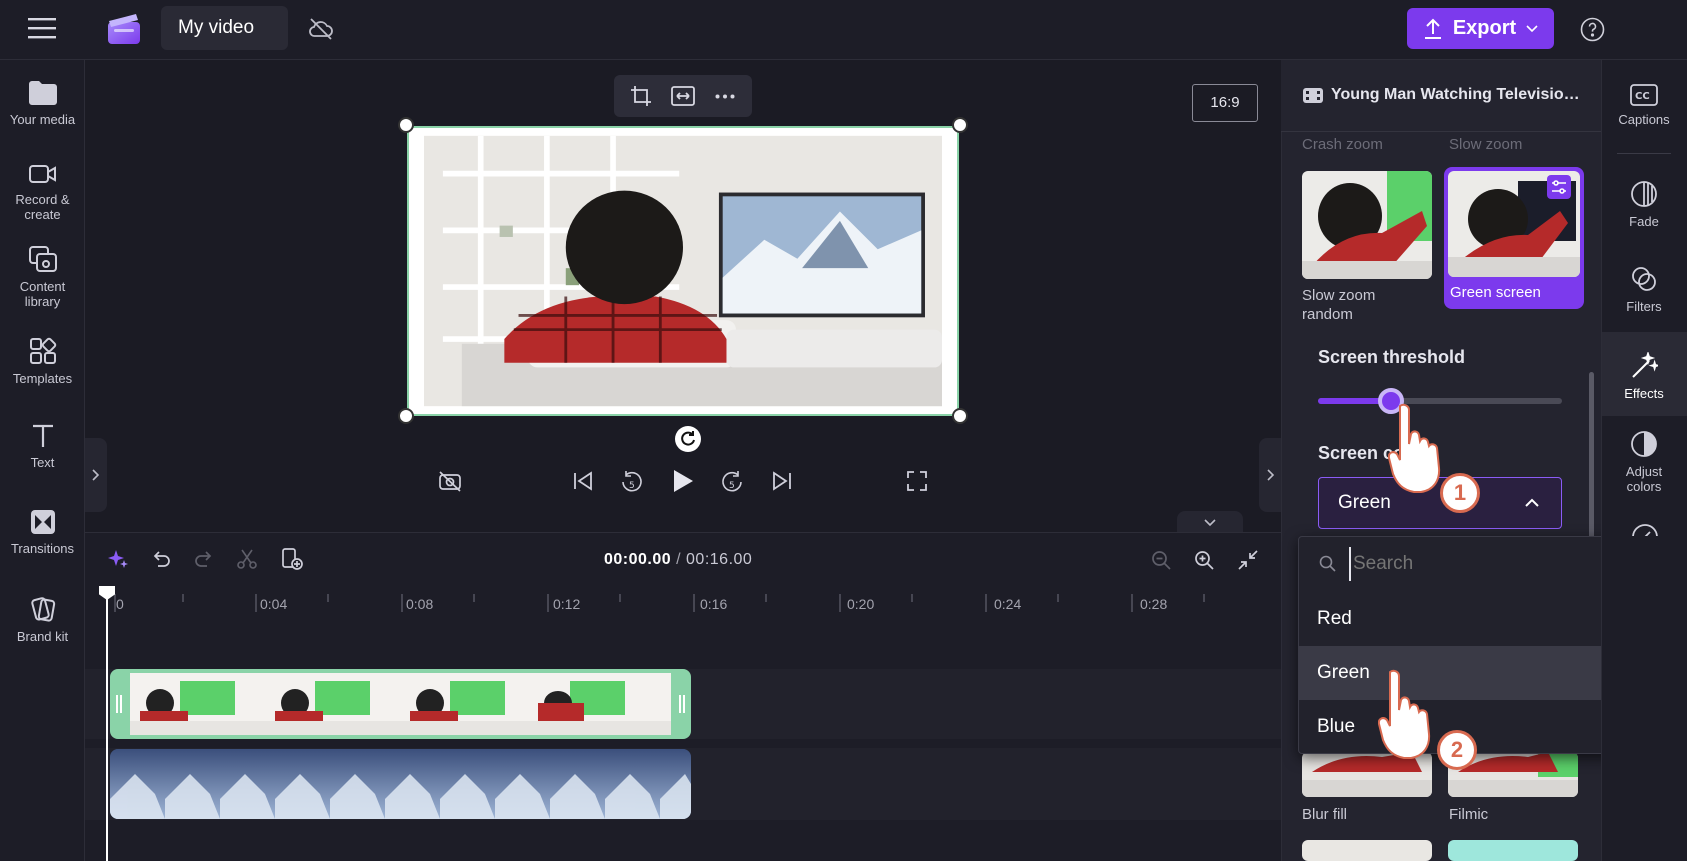 This screenshot has width=1687, height=861. I want to click on redo-icon, so click(204, 559).